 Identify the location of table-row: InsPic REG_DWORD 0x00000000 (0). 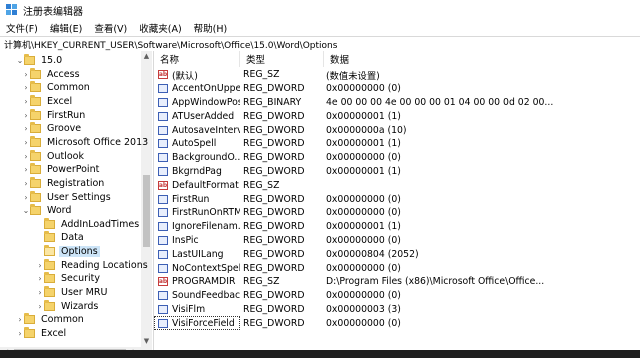
(397, 241).